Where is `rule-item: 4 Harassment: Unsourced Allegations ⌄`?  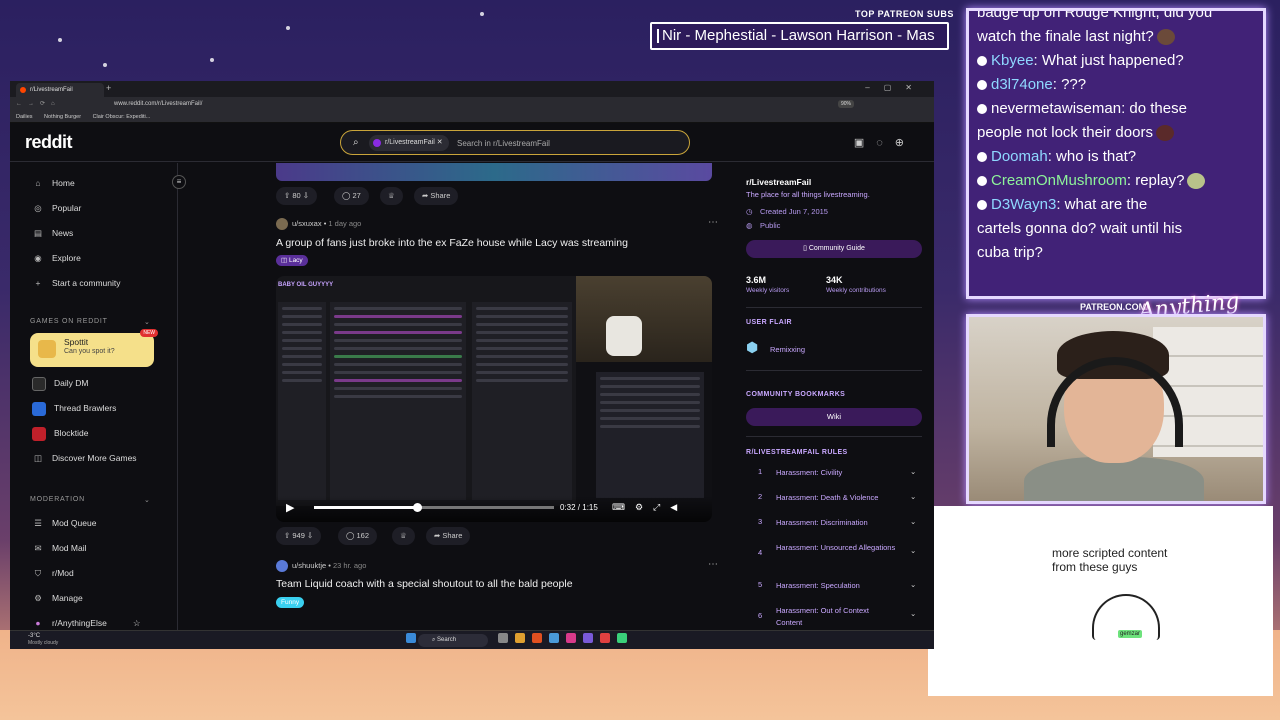 rule-item: 4 Harassment: Unsourced Allegations ⌄ is located at coordinates (834, 555).